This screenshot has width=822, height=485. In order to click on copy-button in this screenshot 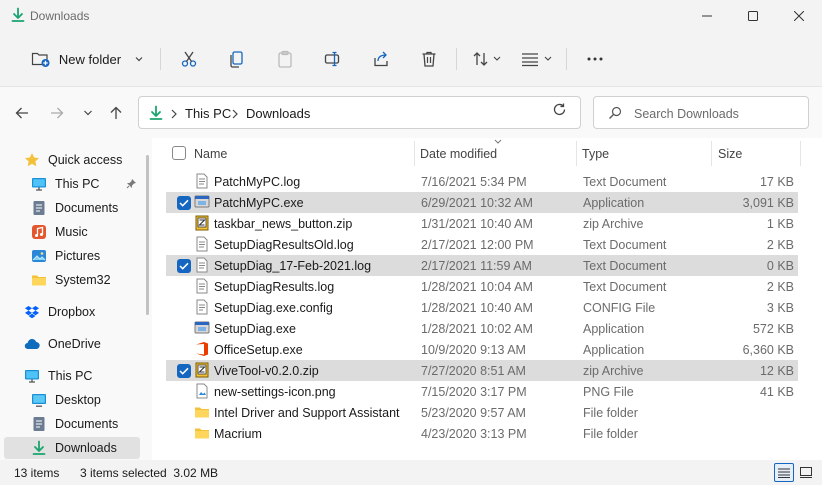, I will do `click(237, 59)`.